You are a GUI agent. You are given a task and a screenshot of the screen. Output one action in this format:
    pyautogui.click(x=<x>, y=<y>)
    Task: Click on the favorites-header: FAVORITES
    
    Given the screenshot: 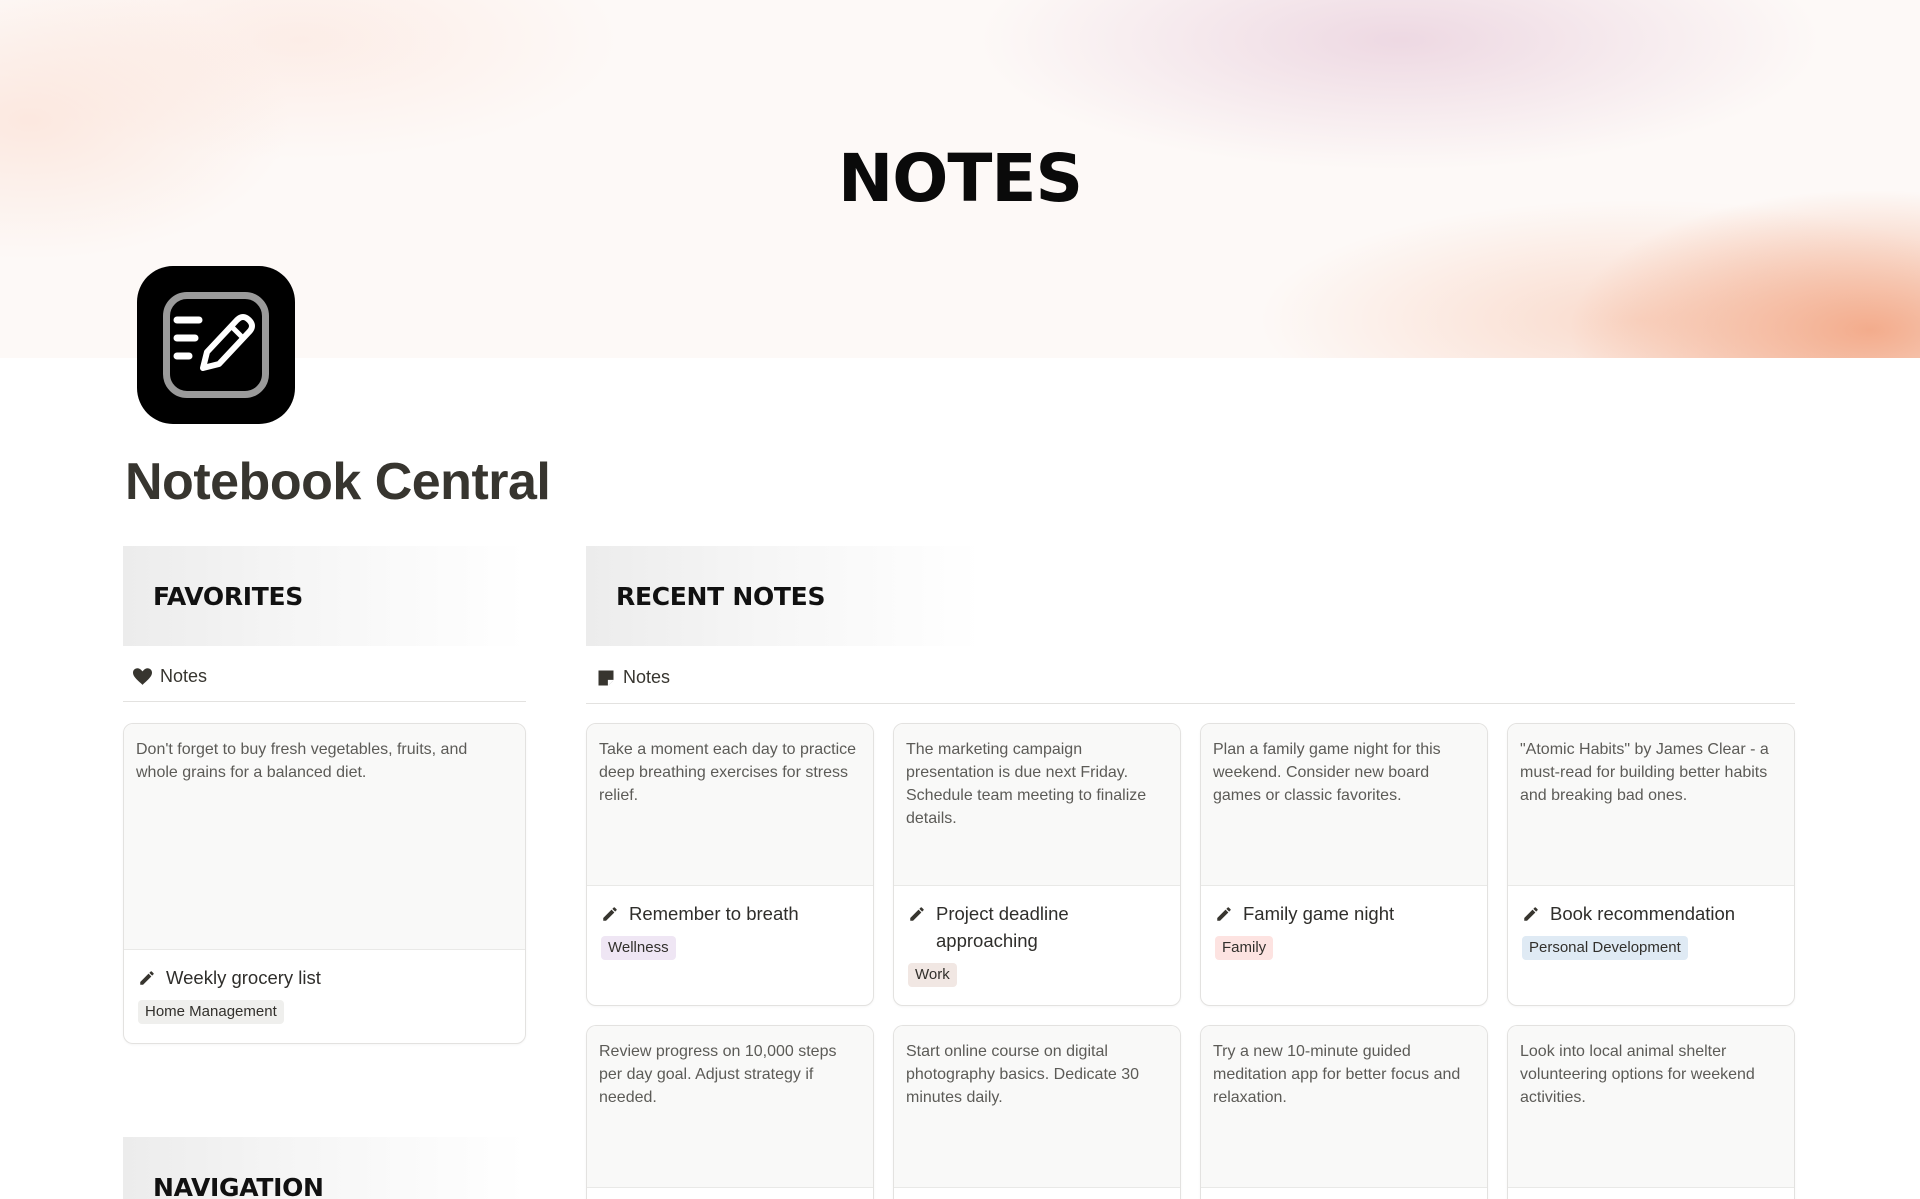 What is the action you would take?
    pyautogui.click(x=324, y=596)
    